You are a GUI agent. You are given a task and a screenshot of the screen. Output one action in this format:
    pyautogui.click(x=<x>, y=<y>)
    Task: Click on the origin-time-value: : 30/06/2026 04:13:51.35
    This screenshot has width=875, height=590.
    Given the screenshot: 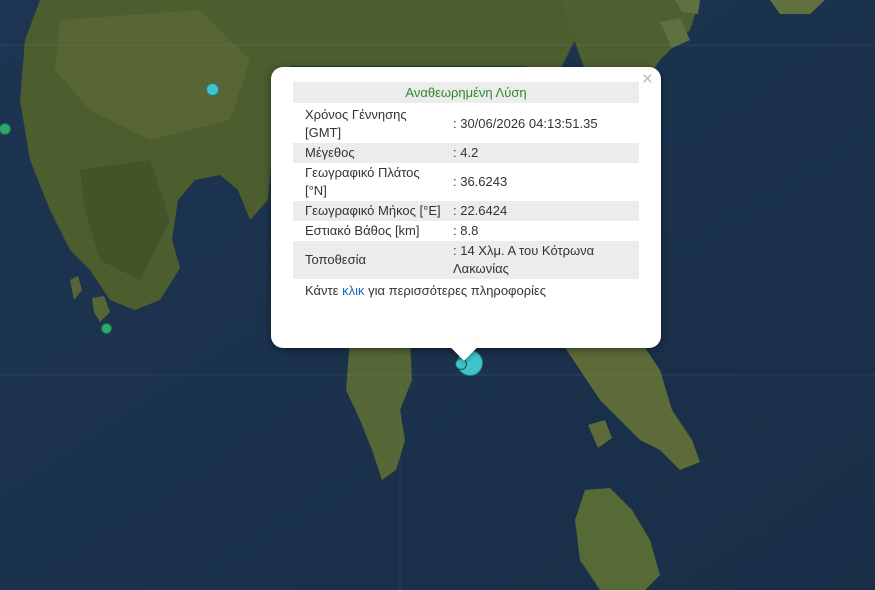 What is the action you would take?
    pyautogui.click(x=525, y=123)
    